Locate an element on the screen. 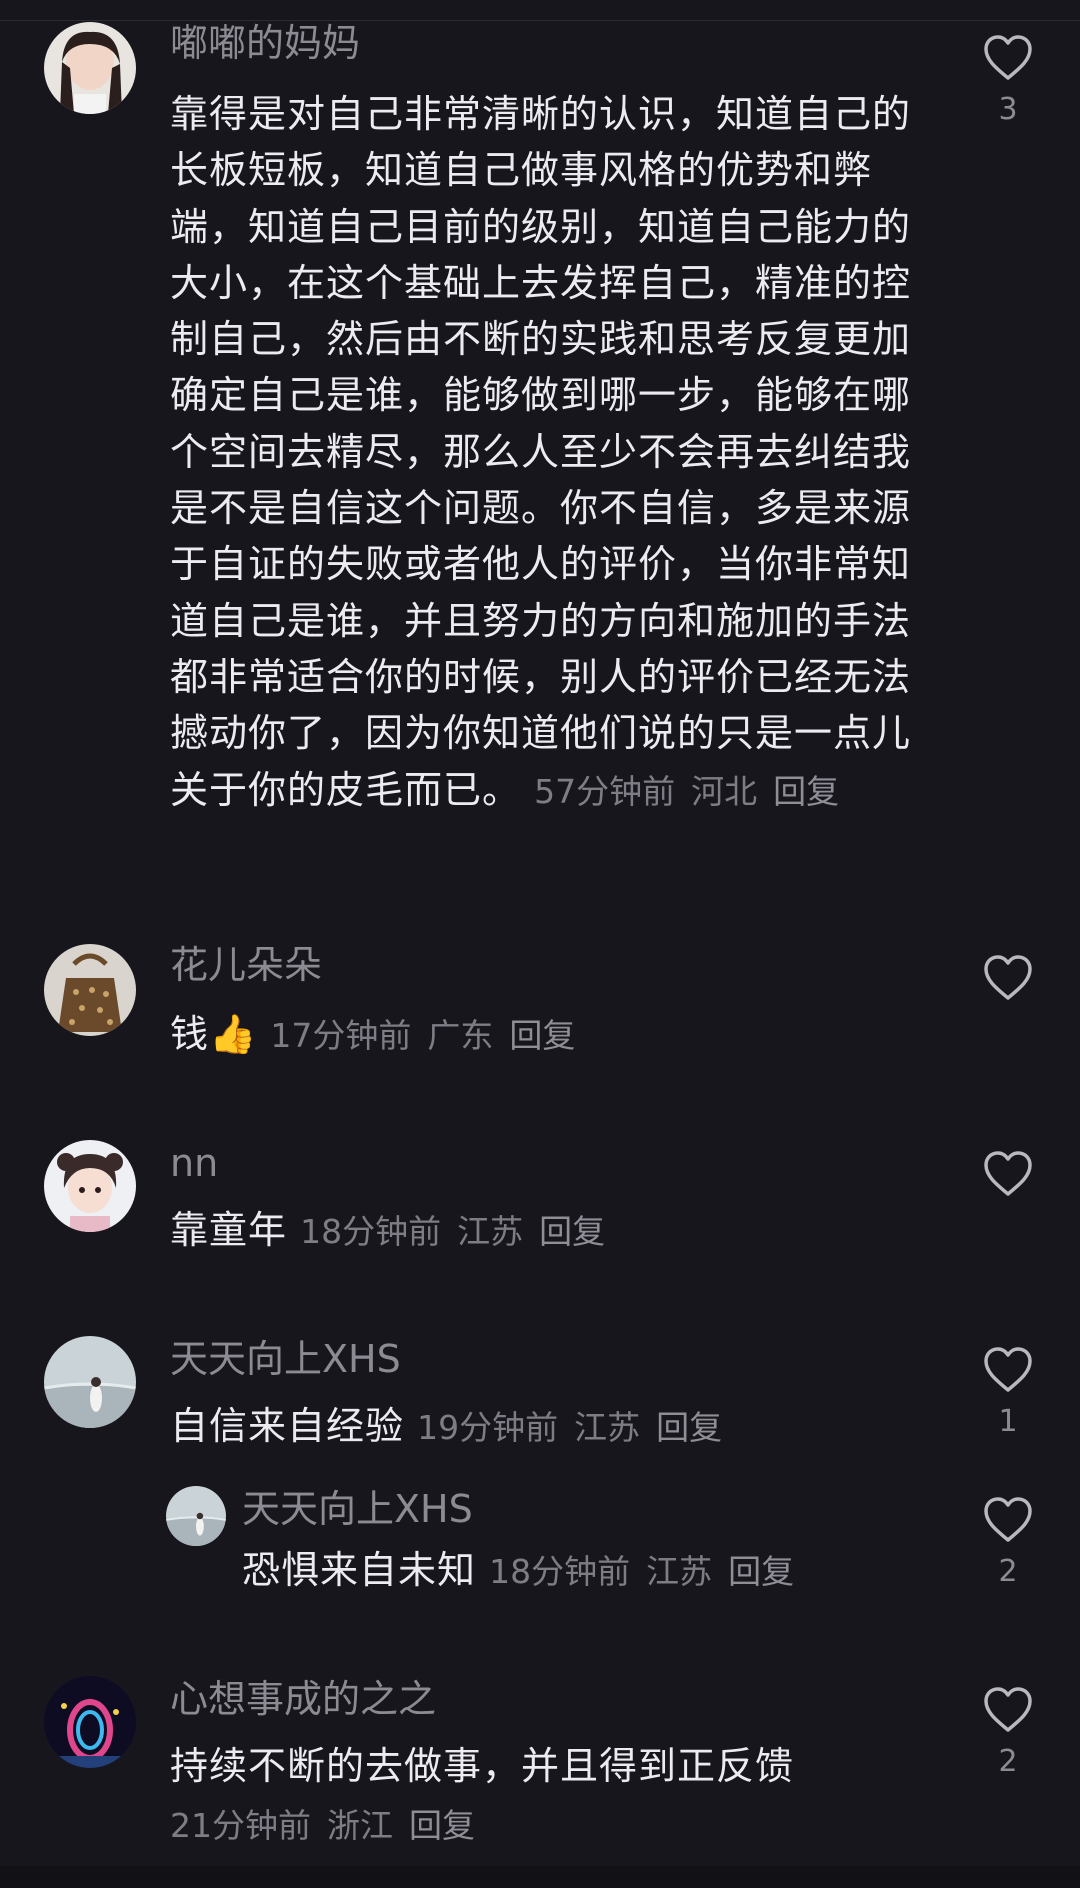 The image size is (1080, 1888). comment-text-block: 持续不断的去做事，并且得到正反馈 21分钟前 浙江 回复 is located at coordinates (551, 1792).